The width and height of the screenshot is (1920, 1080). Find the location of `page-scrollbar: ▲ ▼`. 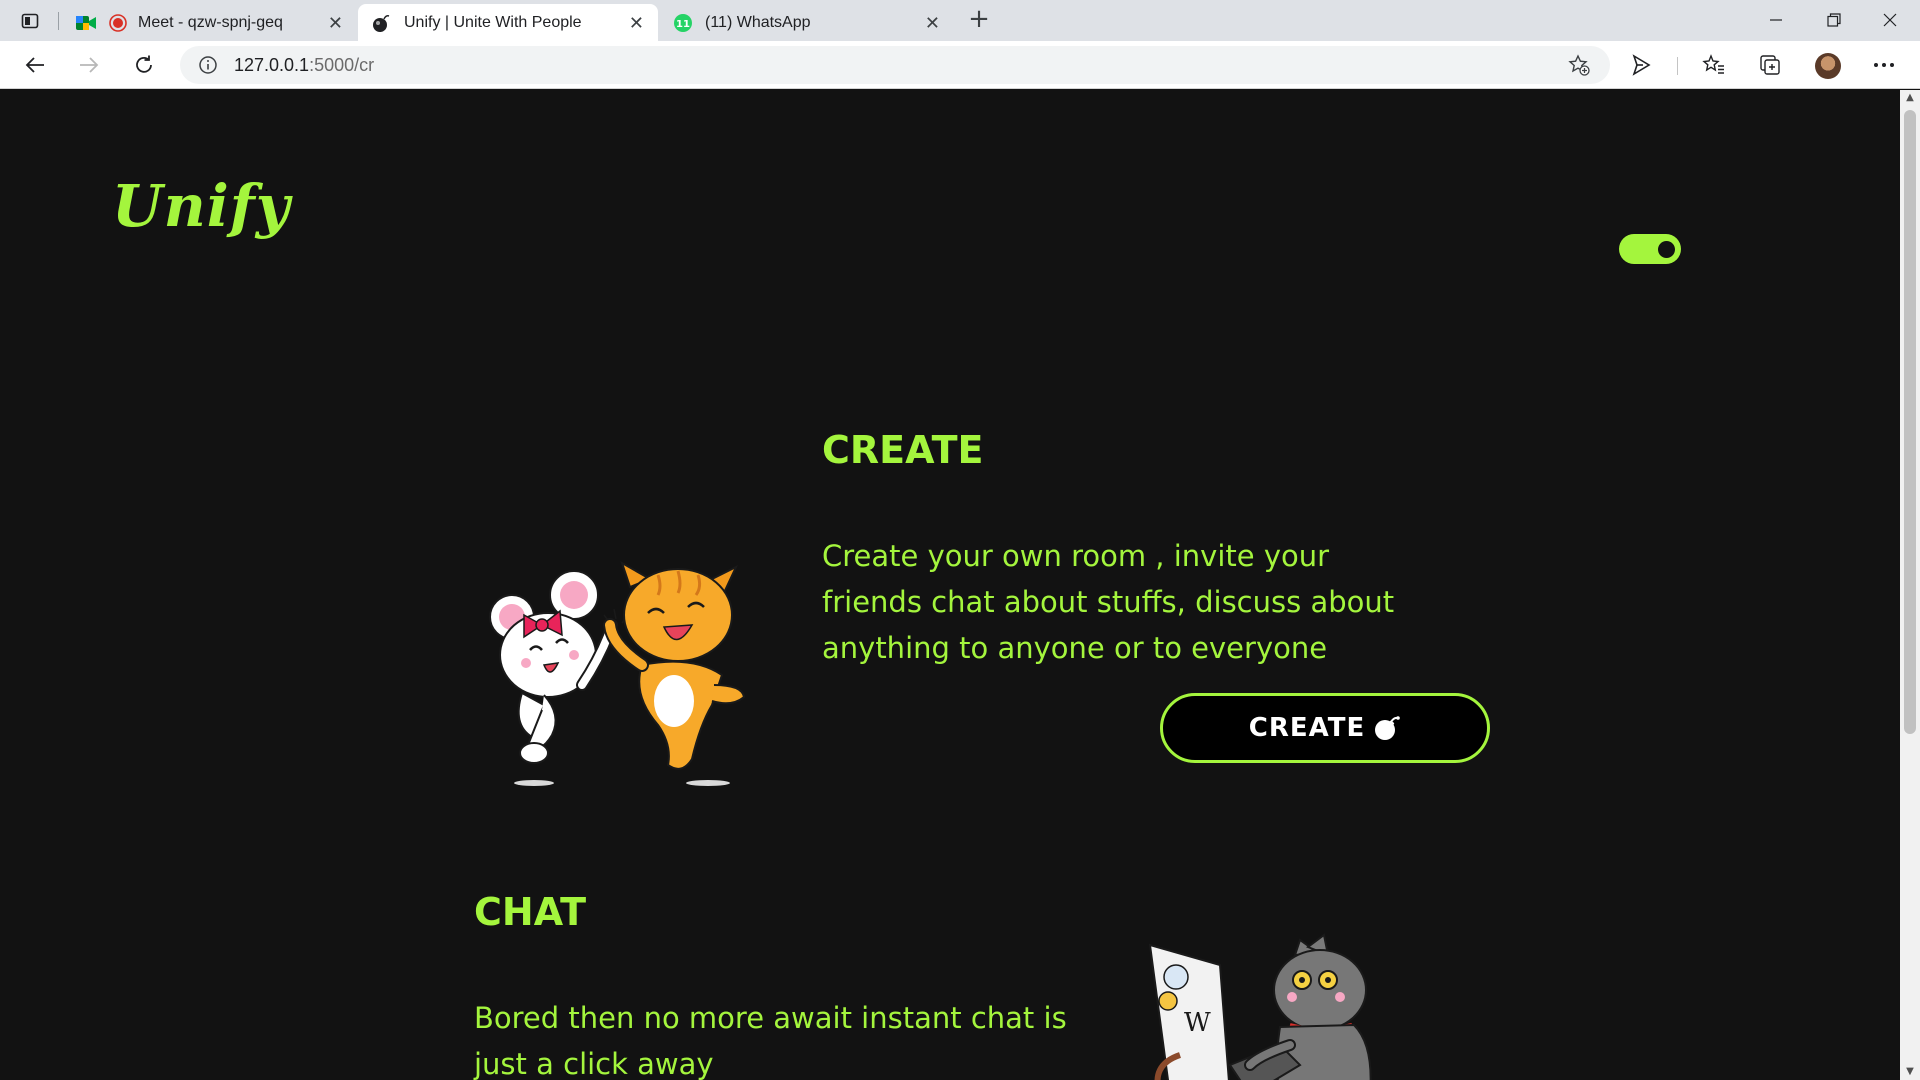

page-scrollbar: ▲ ▼ is located at coordinates (1910, 585).